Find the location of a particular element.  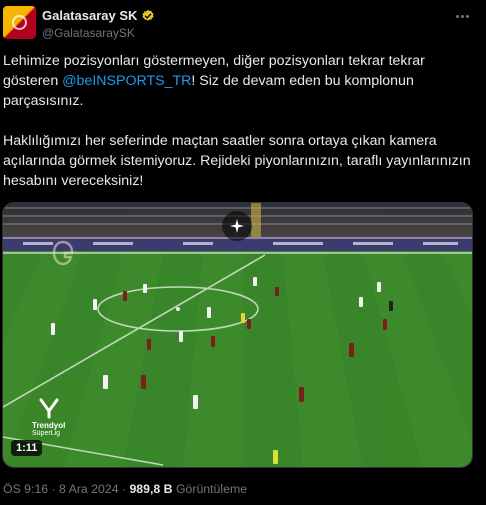

tweet-header: Galatasaray SK @GalatasaraySK is located at coordinates (243, 24).